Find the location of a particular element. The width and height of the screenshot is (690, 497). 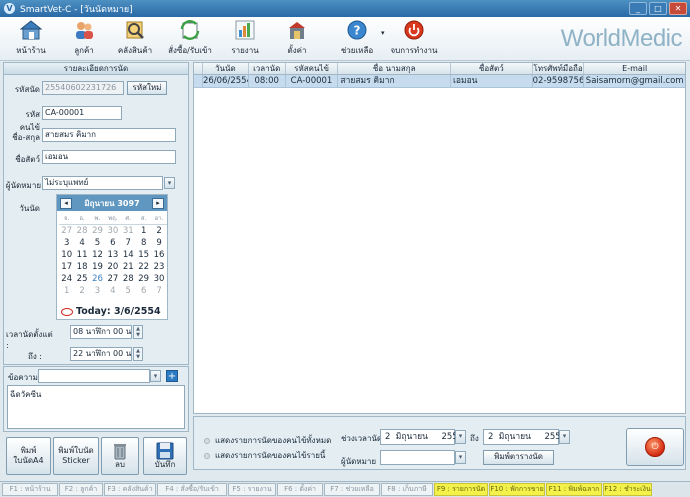

calendar-day: 20 is located at coordinates (112, 267).